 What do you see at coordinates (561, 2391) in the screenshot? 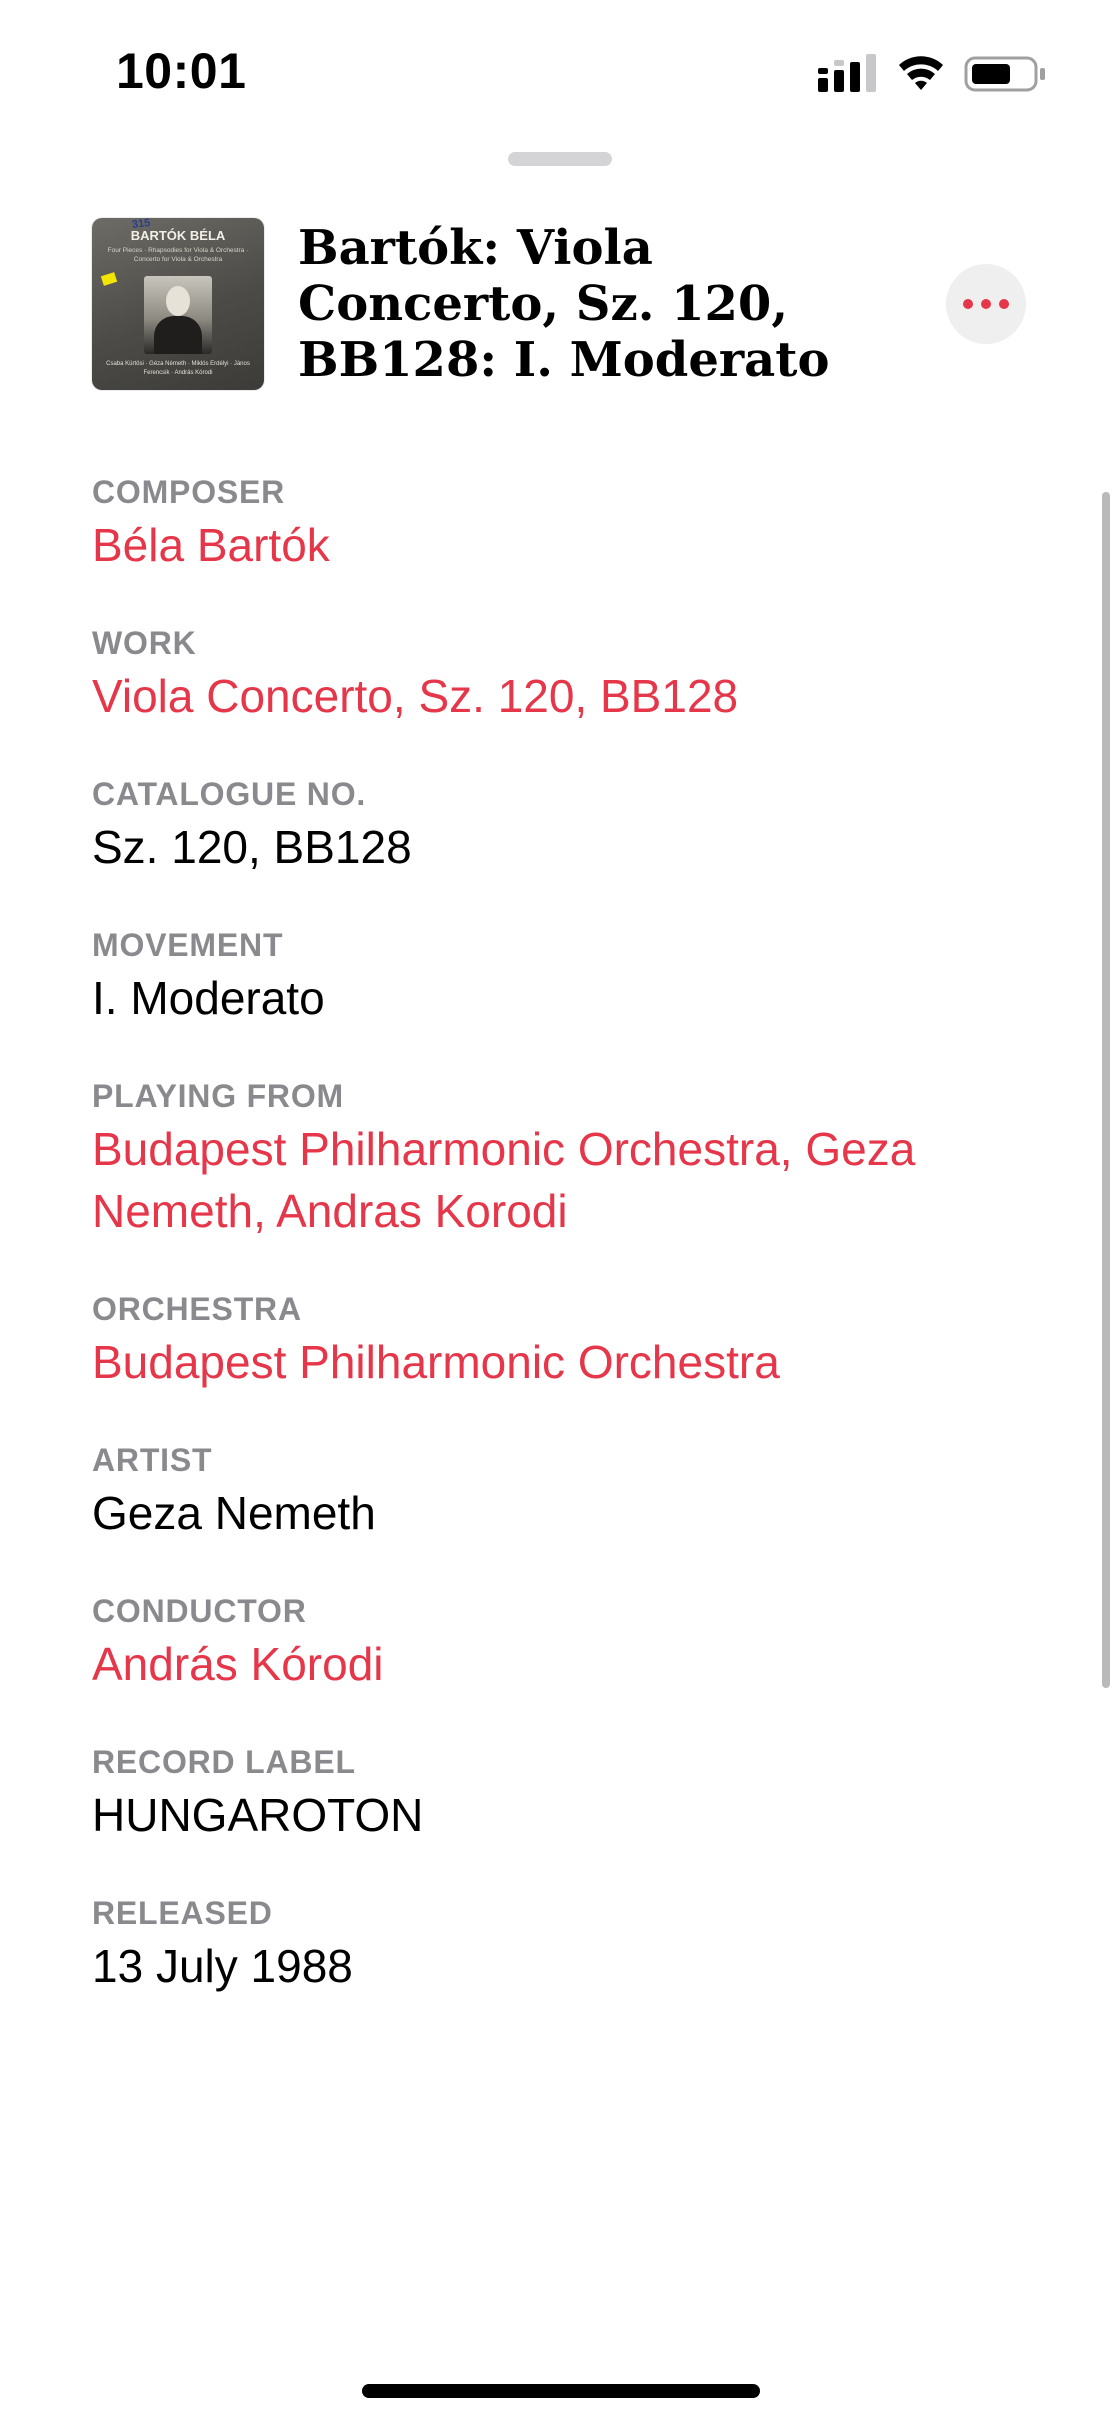
I see `home-indicator` at bounding box center [561, 2391].